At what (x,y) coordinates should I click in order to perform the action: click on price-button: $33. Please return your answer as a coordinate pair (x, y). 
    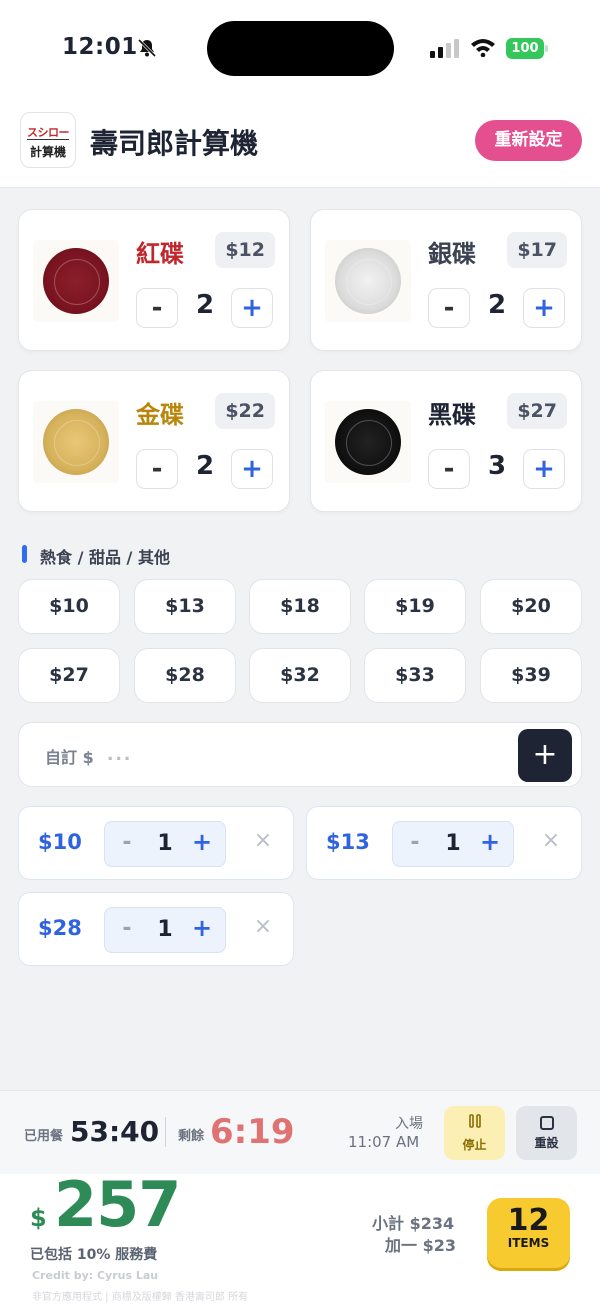
    Looking at the image, I should click on (415, 675).